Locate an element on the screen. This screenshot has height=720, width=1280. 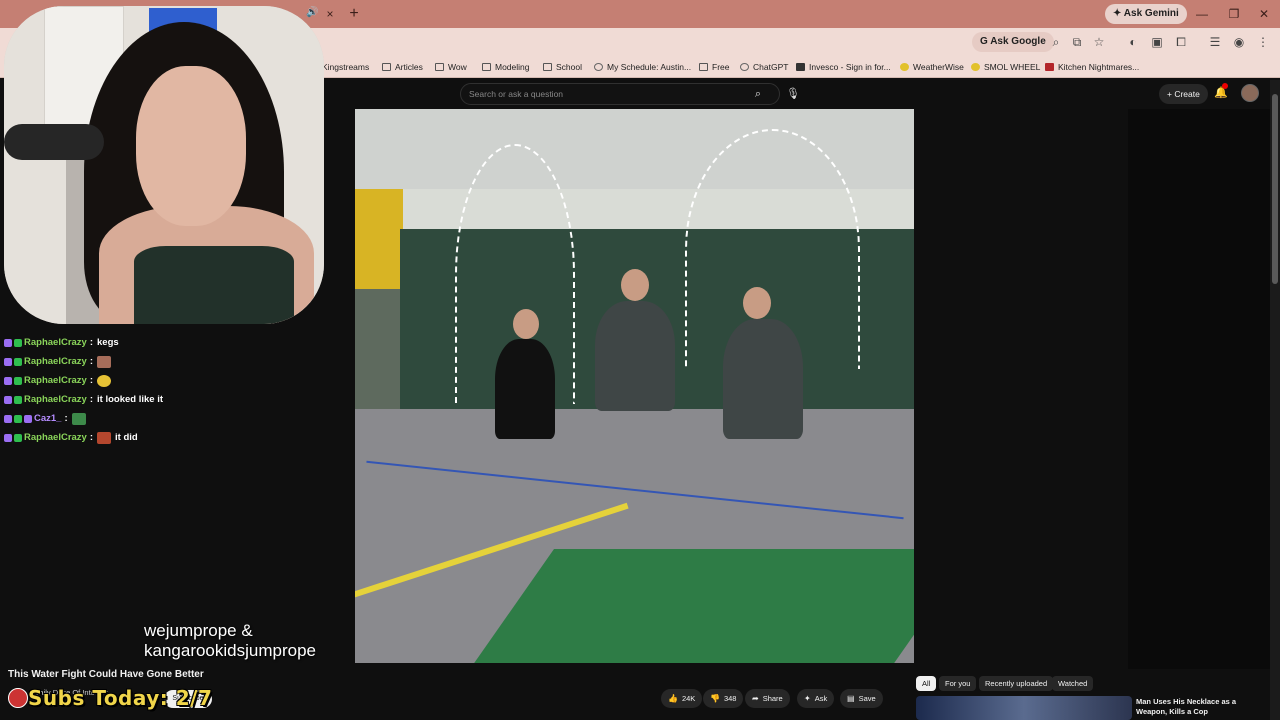
bookmark-wow: Wow is located at coordinates (451, 67).